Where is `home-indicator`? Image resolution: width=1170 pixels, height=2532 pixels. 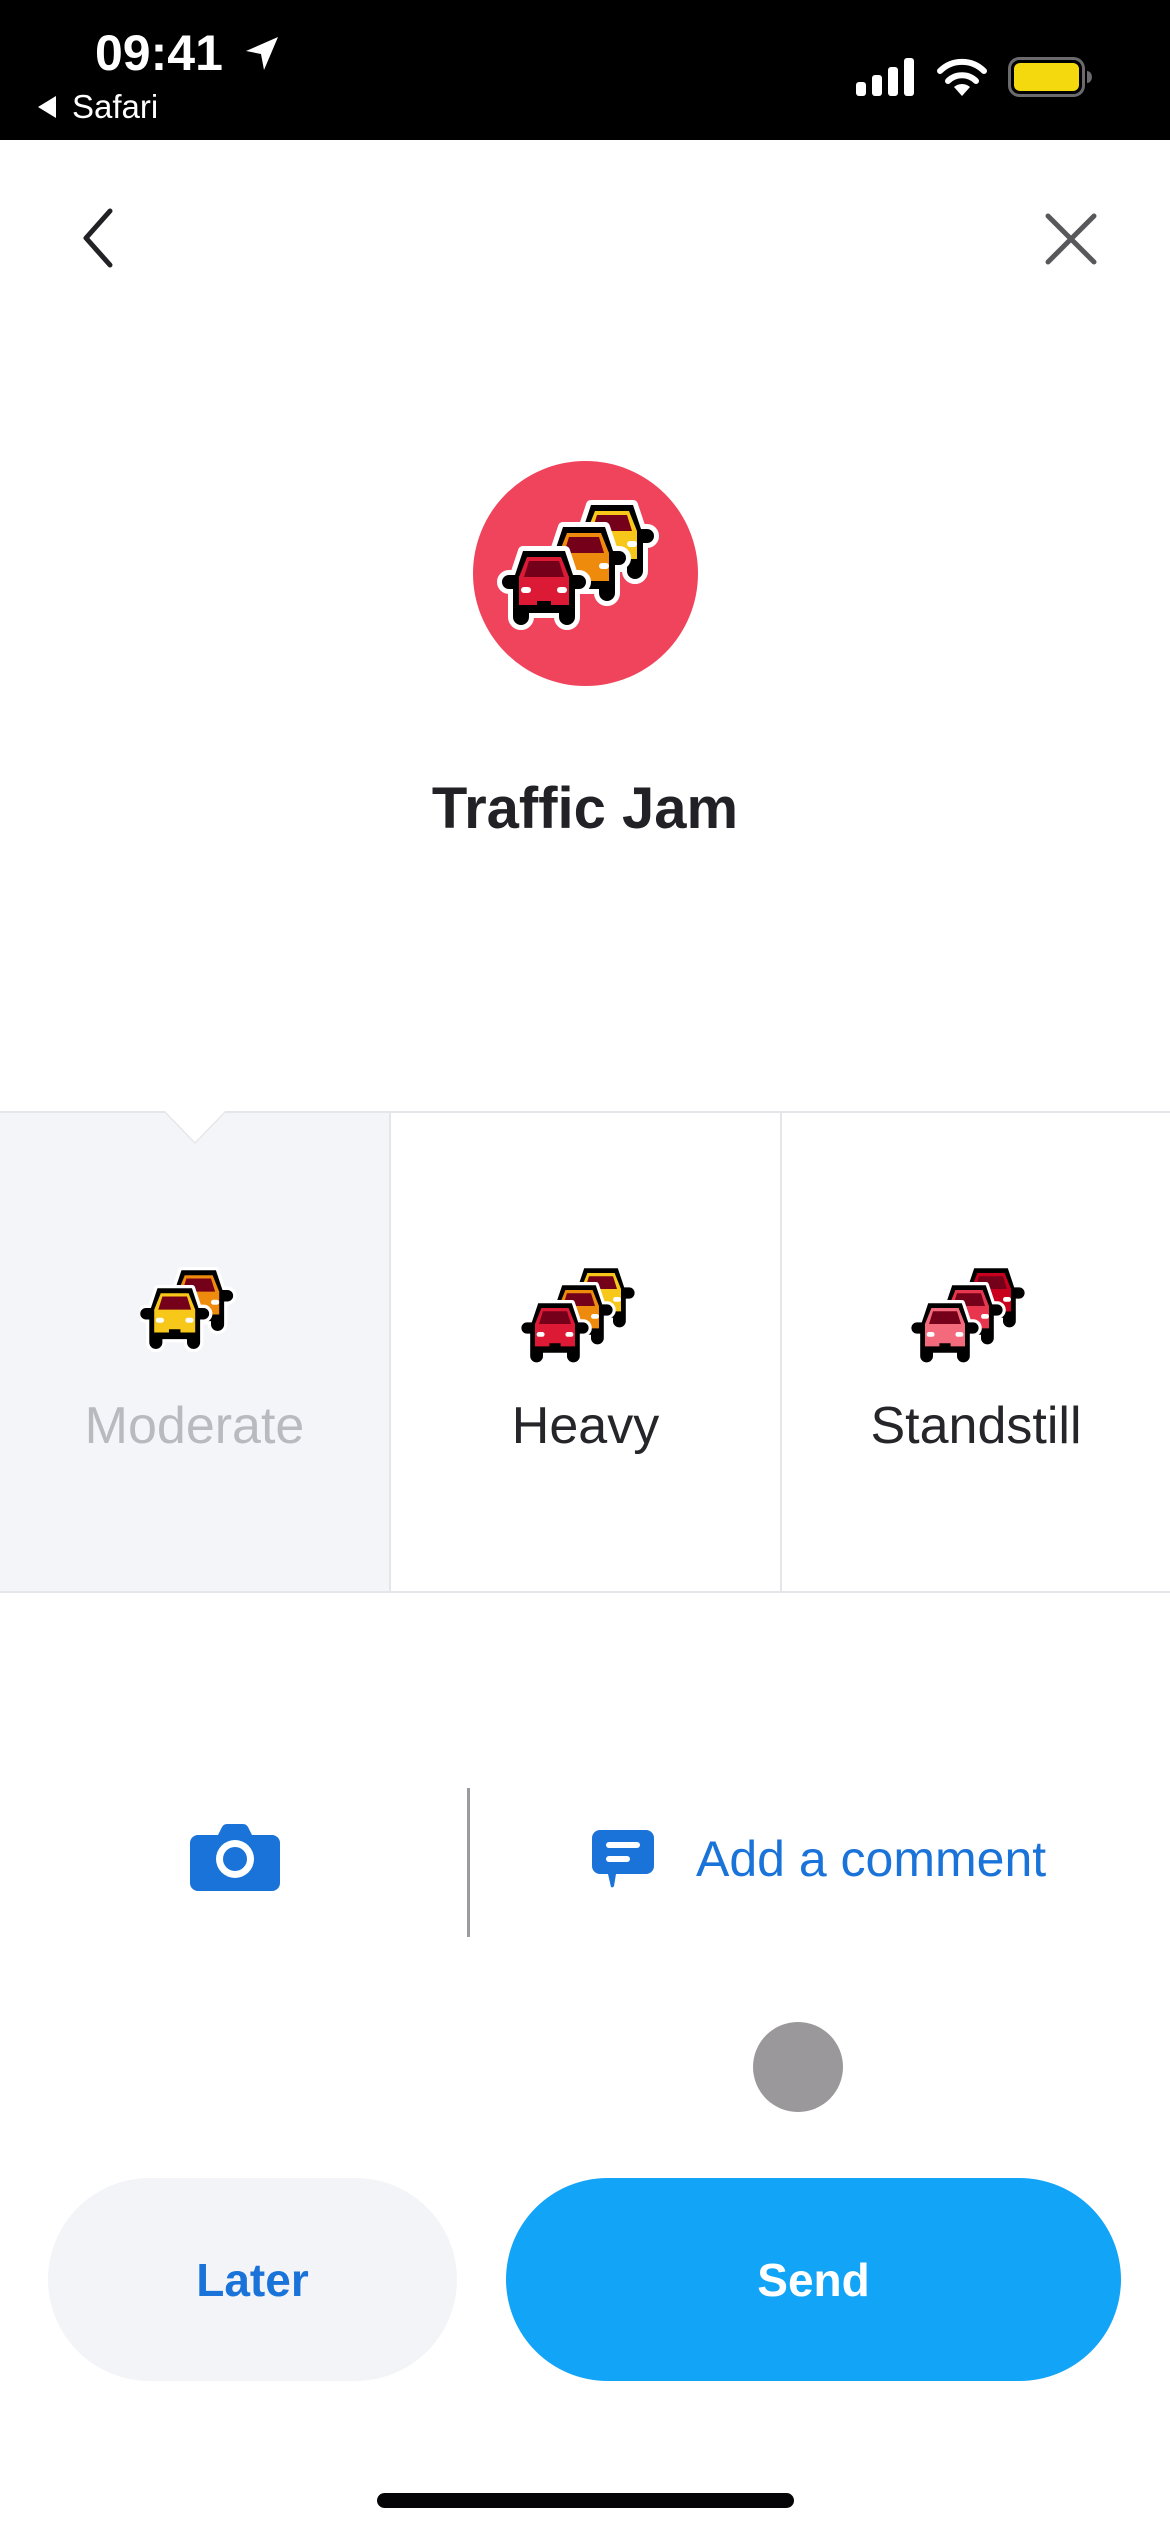 home-indicator is located at coordinates (585, 2500).